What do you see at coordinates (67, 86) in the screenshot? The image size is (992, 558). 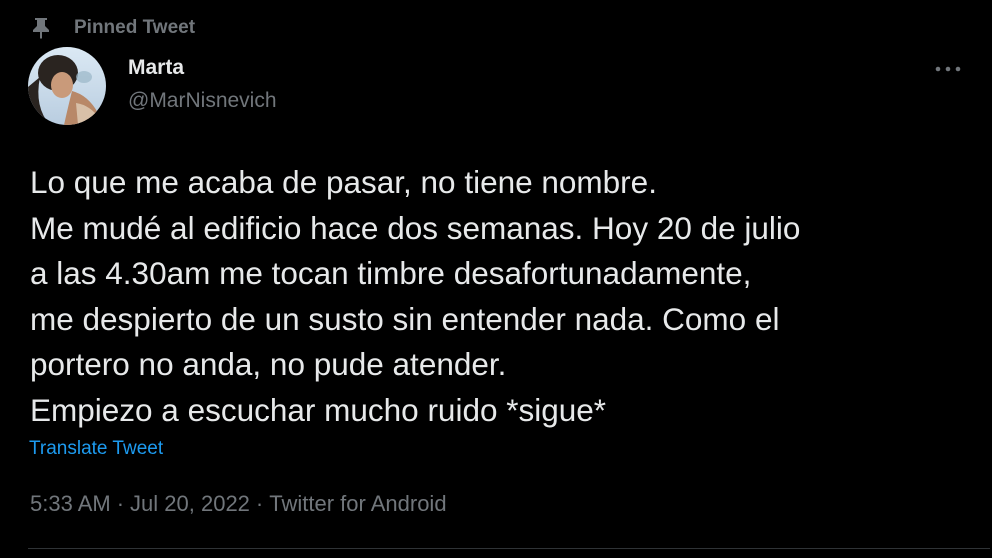 I see `avatar` at bounding box center [67, 86].